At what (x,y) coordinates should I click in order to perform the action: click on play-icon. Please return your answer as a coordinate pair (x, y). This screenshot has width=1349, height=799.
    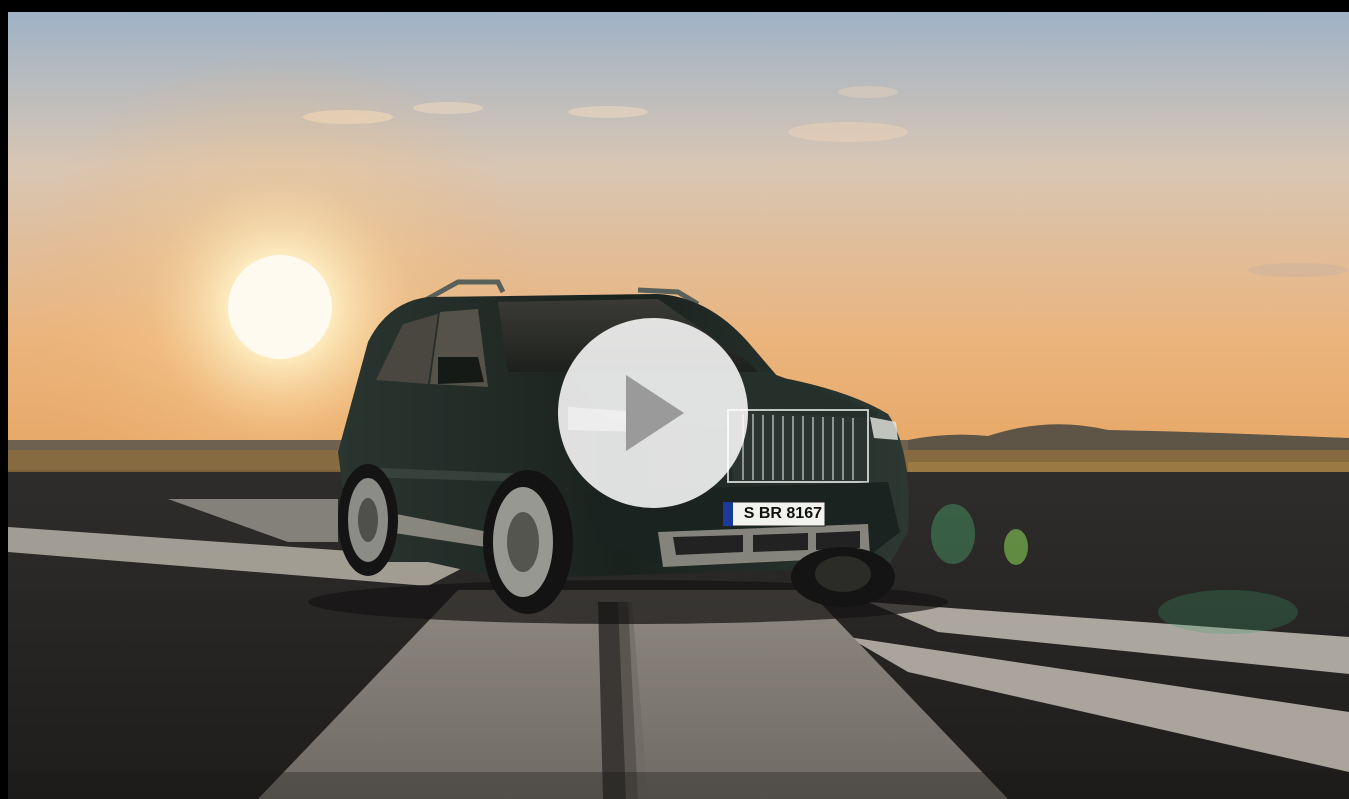
    Looking at the image, I should click on (655, 413).